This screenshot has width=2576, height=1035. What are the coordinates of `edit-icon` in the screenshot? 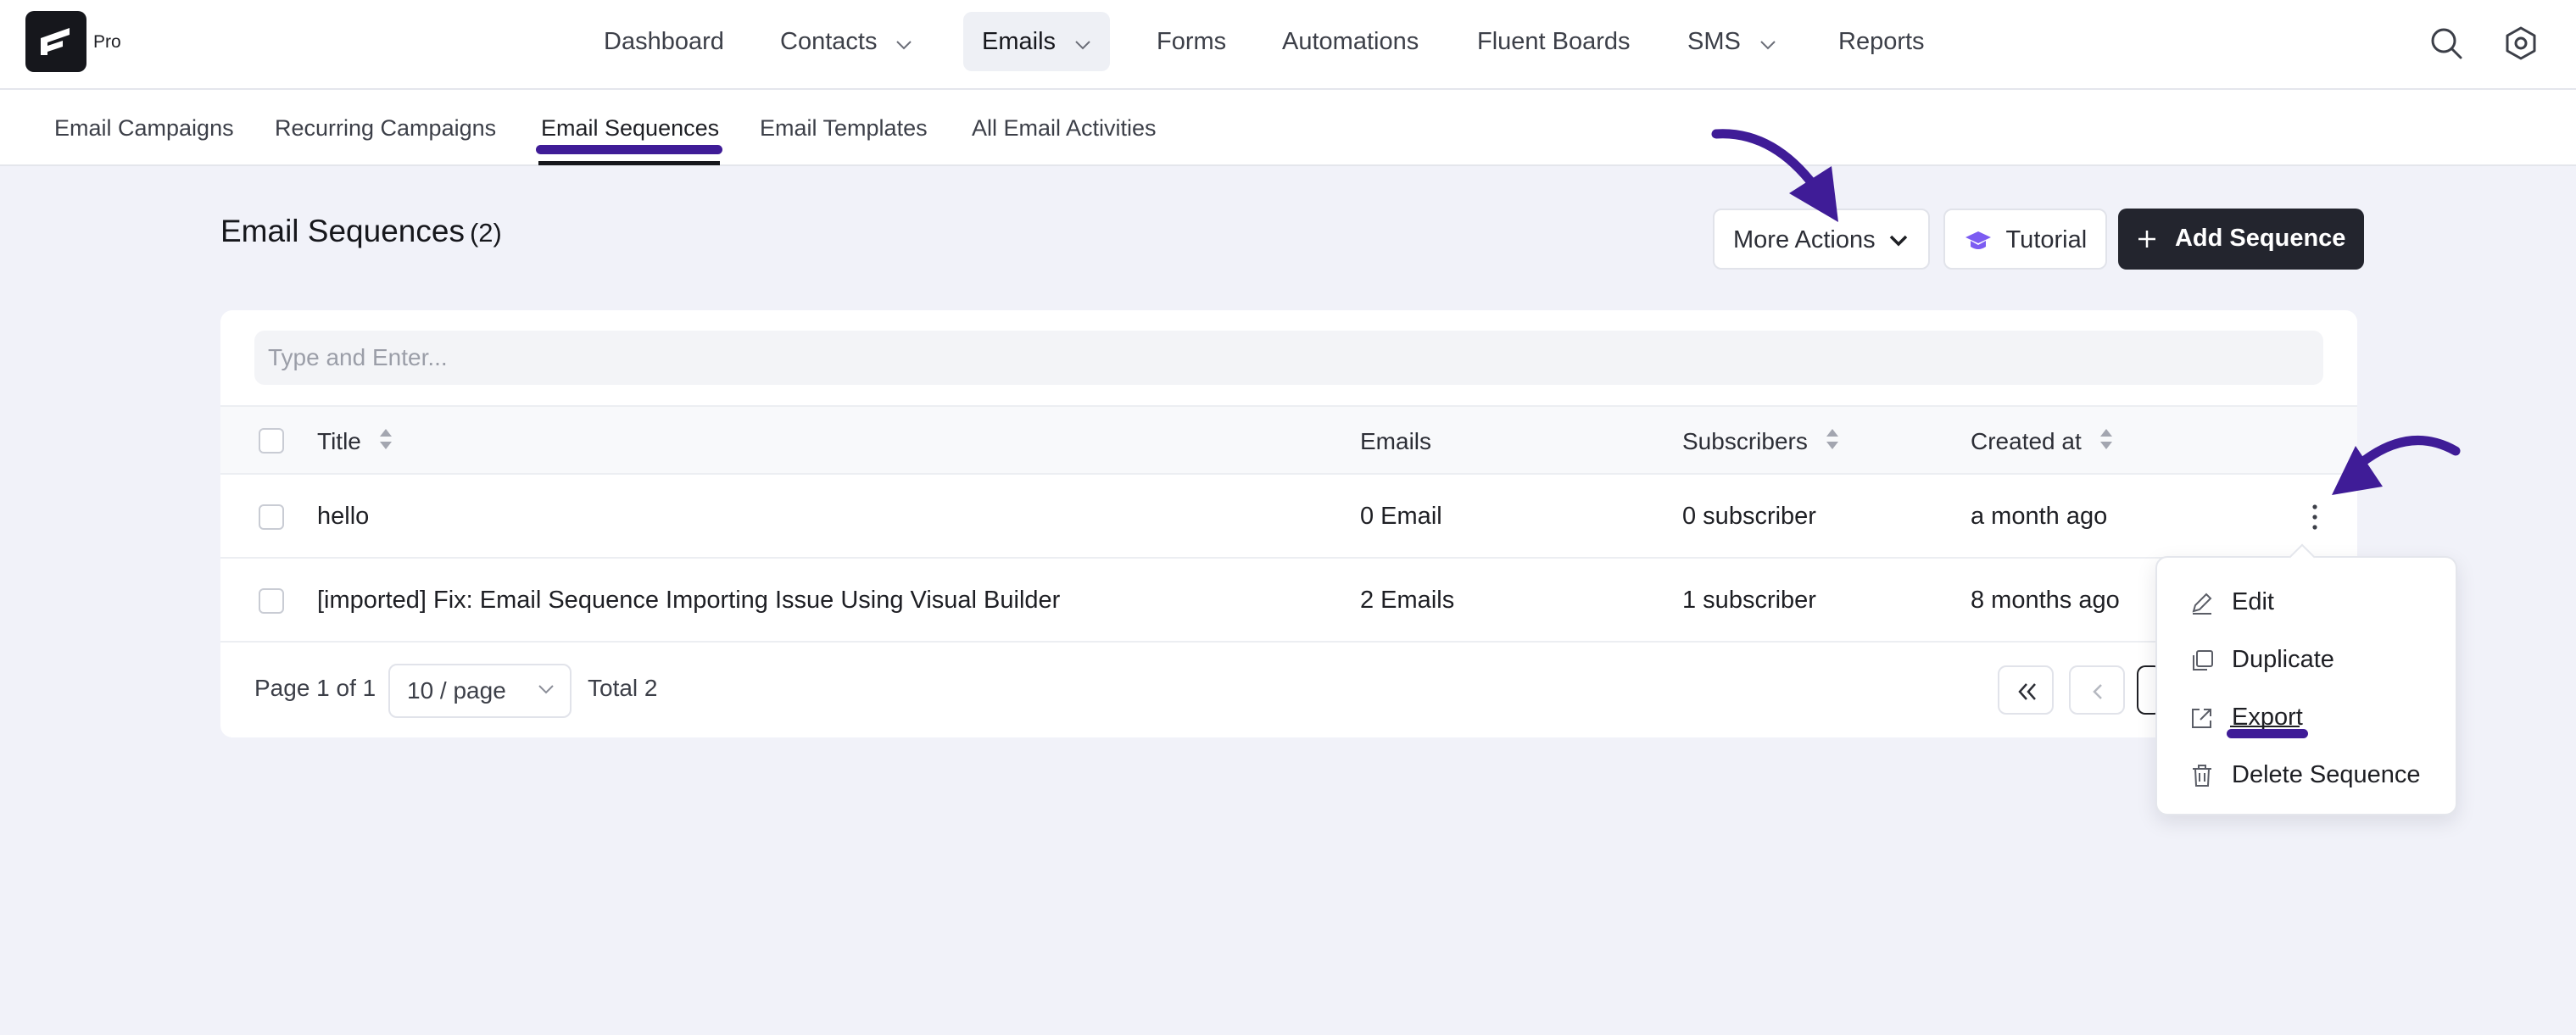 It's located at (2202, 604).